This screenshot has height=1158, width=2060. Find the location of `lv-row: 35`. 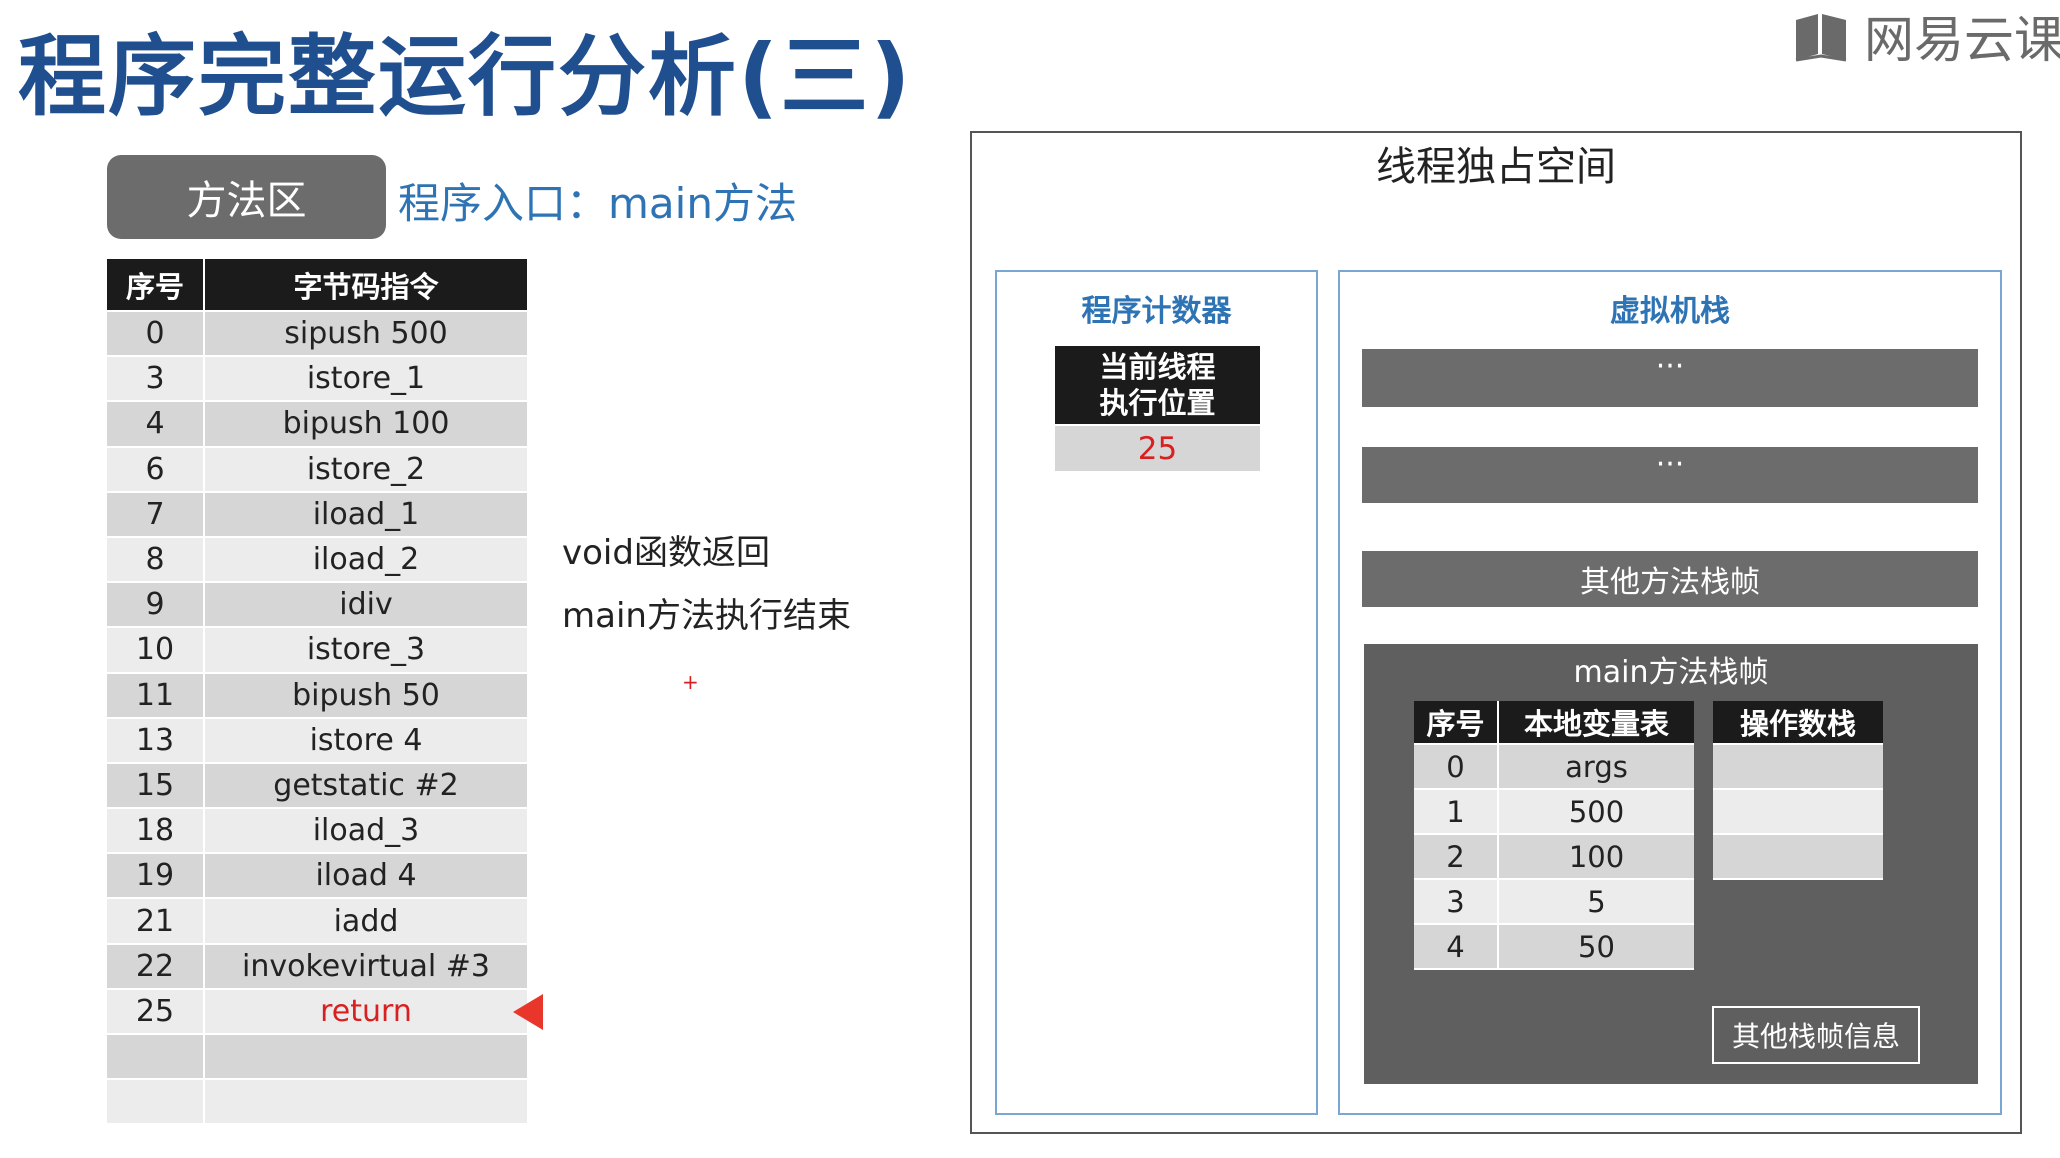

lv-row: 35 is located at coordinates (1554, 902).